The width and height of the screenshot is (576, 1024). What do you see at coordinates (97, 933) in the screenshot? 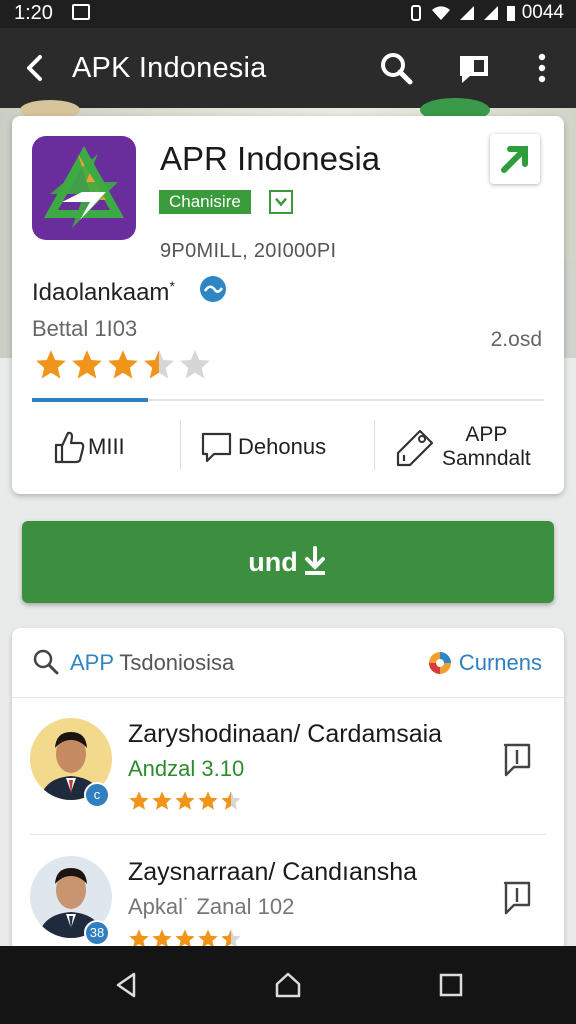
I see `user-badge-icon: 38` at bounding box center [97, 933].